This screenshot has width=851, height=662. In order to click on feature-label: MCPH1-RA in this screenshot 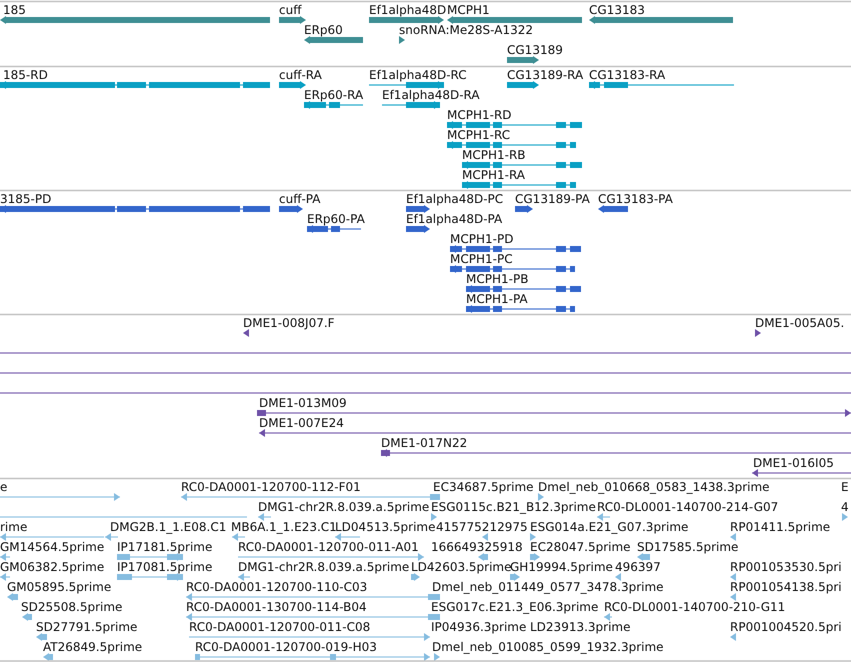, I will do `click(494, 175)`.